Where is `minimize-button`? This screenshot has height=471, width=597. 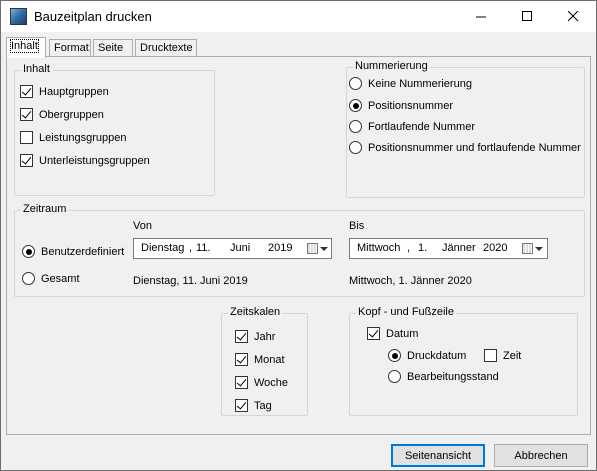 minimize-button is located at coordinates (481, 16).